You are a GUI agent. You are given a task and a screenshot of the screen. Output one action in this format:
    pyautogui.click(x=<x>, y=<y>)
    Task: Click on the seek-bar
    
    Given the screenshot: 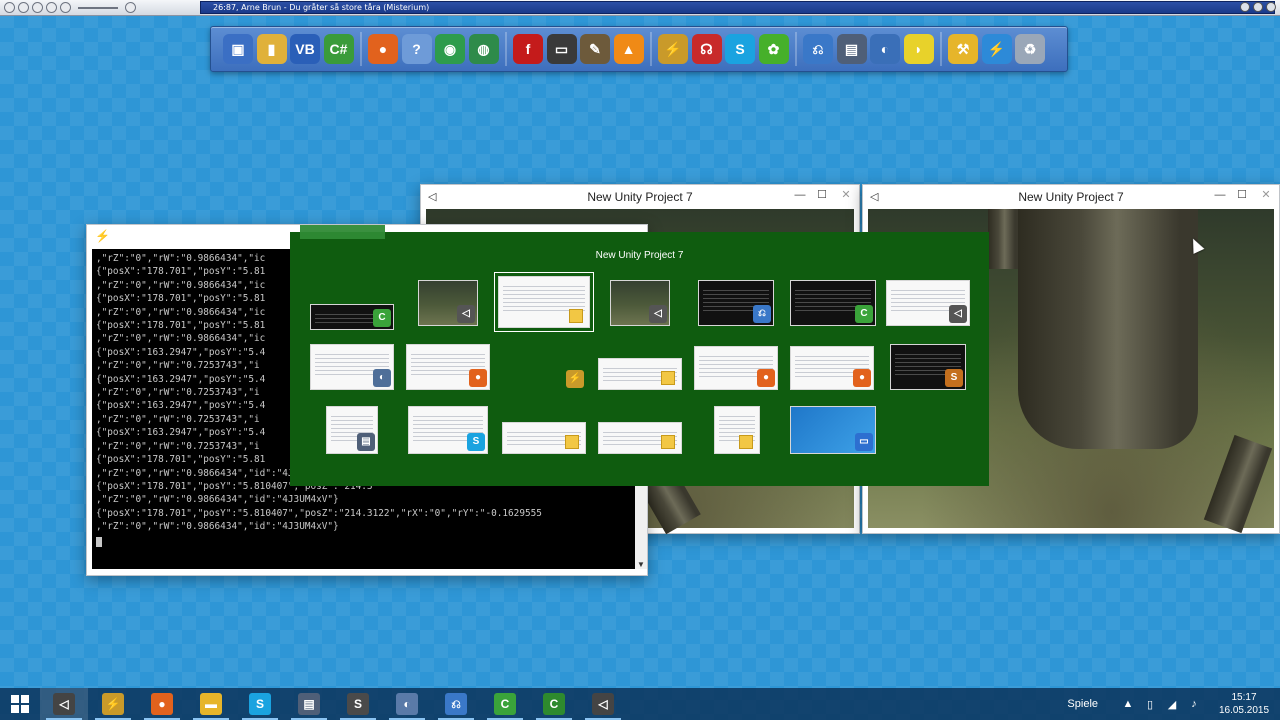 What is the action you would take?
    pyautogui.click(x=98, y=7)
    